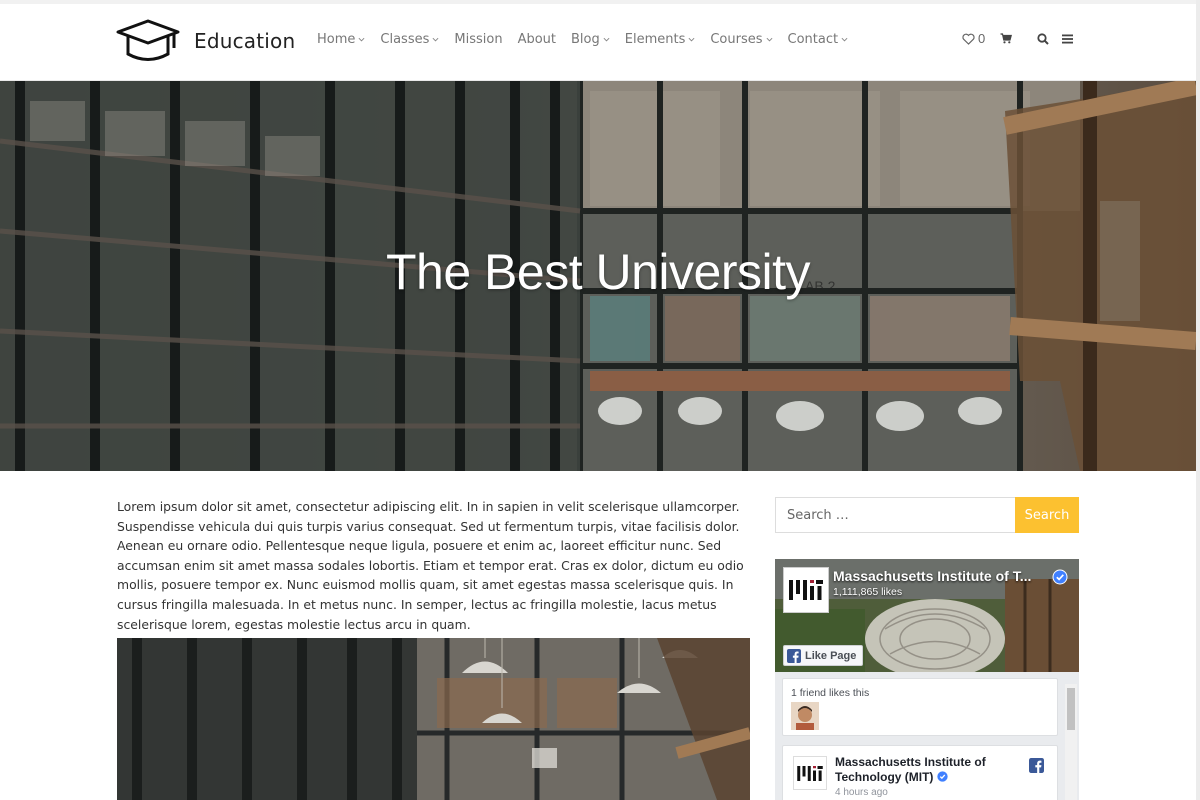 The height and width of the screenshot is (800, 1200). Describe the element at coordinates (433, 719) in the screenshot. I see `article-image` at that location.